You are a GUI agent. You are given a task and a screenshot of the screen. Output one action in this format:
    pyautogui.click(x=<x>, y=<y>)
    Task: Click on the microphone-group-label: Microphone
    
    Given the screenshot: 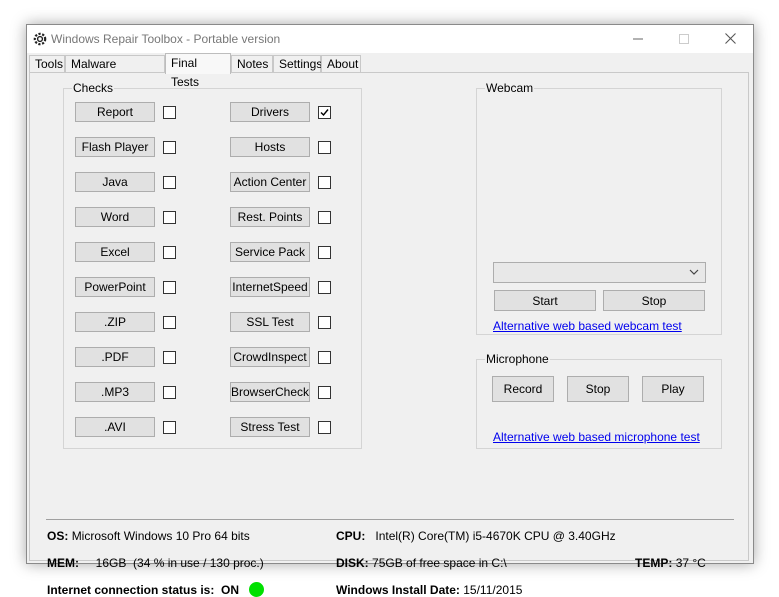 What is the action you would take?
    pyautogui.click(x=517, y=359)
    